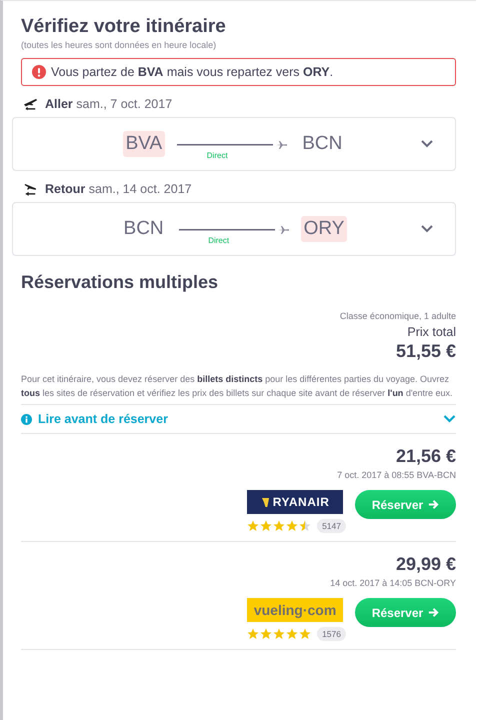 The width and height of the screenshot is (482, 720). What do you see at coordinates (30, 103) in the screenshot?
I see `takeoff-plane-icon` at bounding box center [30, 103].